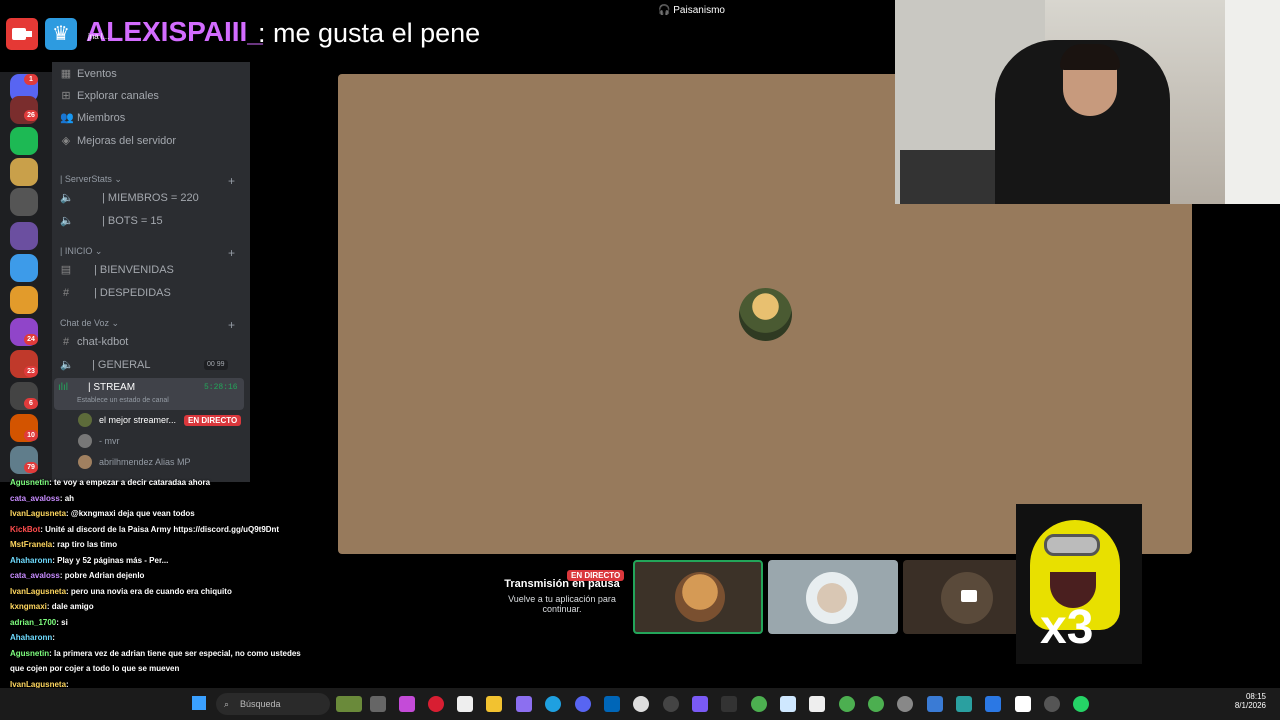 The image size is (1280, 720). Describe the element at coordinates (993, 704) in the screenshot. I see `photos-icon` at that location.